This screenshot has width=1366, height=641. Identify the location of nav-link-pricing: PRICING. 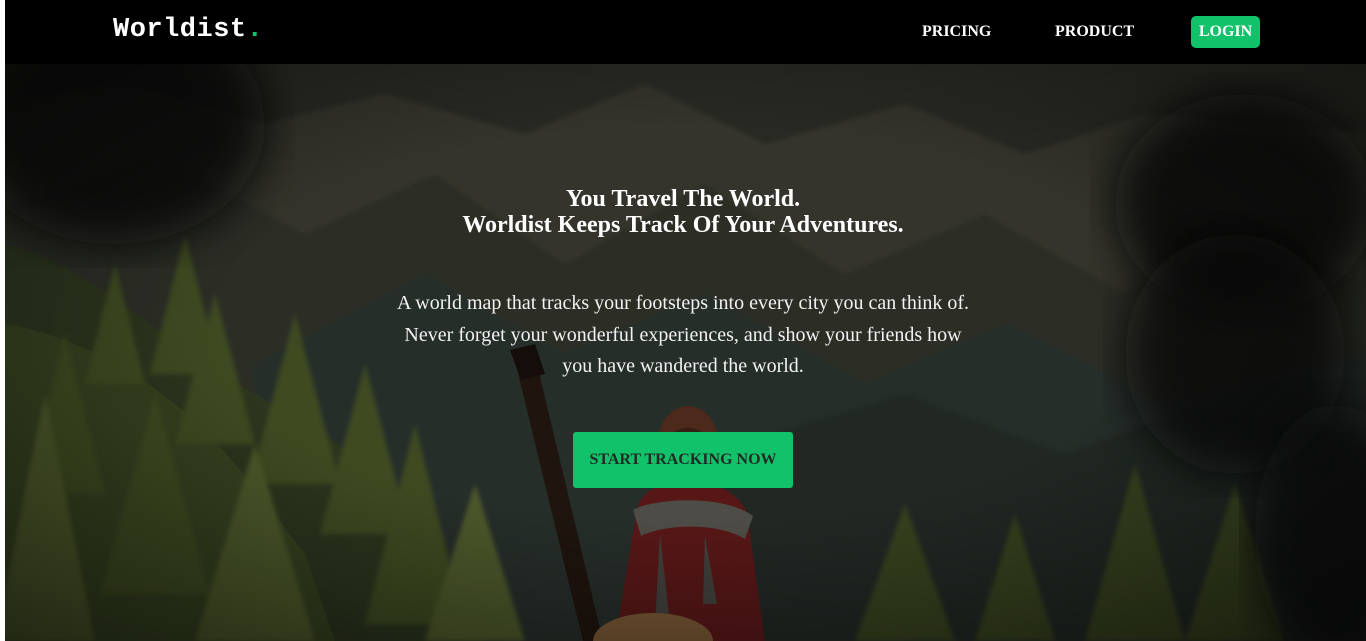
(956, 32).